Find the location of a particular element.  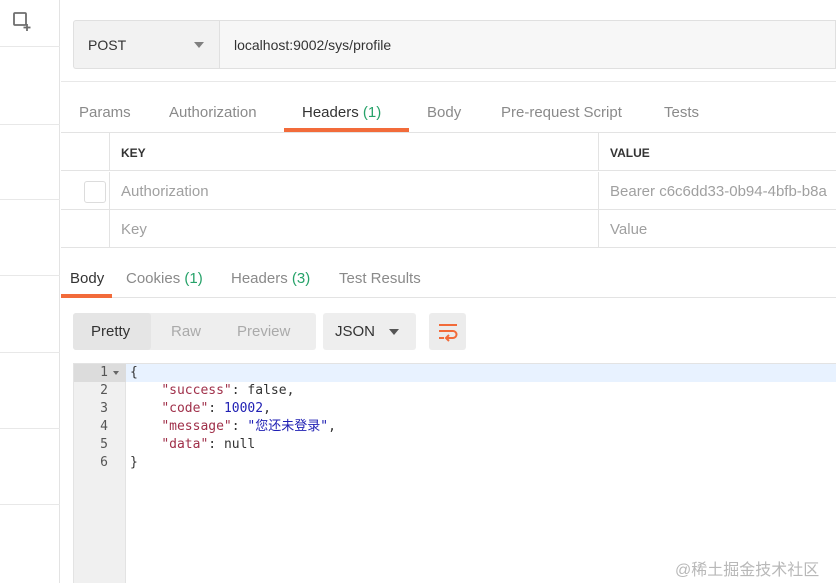

request-bar: POST localhost:9002/sys/profile is located at coordinates (448, 41).